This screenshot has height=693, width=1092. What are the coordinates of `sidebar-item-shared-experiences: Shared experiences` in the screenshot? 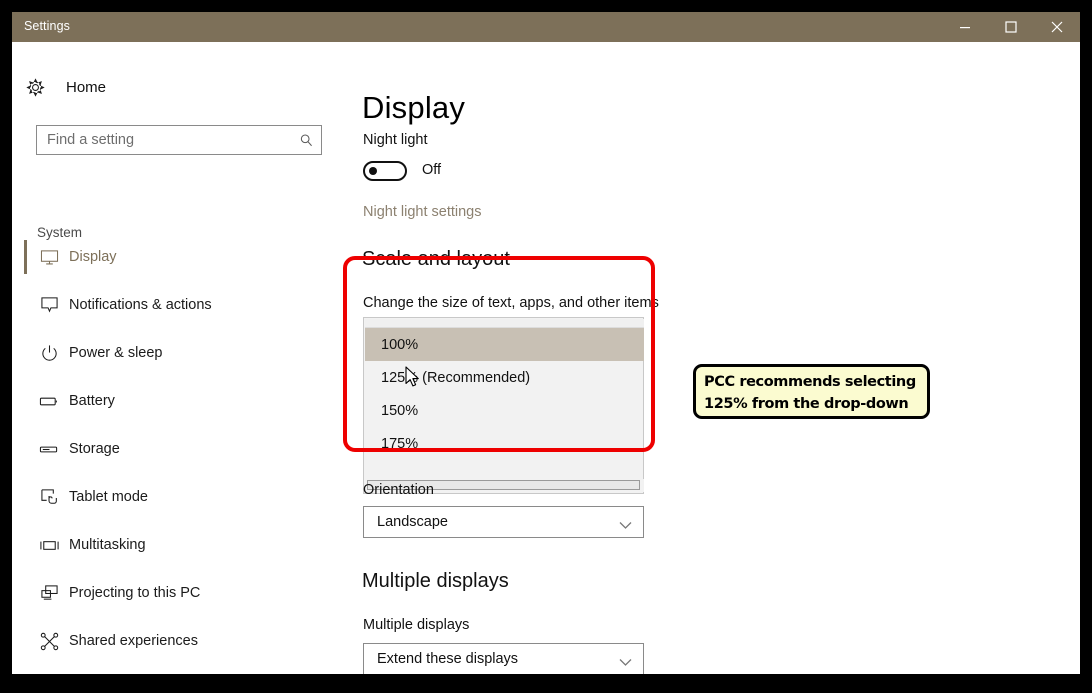 It's located at (175, 641).